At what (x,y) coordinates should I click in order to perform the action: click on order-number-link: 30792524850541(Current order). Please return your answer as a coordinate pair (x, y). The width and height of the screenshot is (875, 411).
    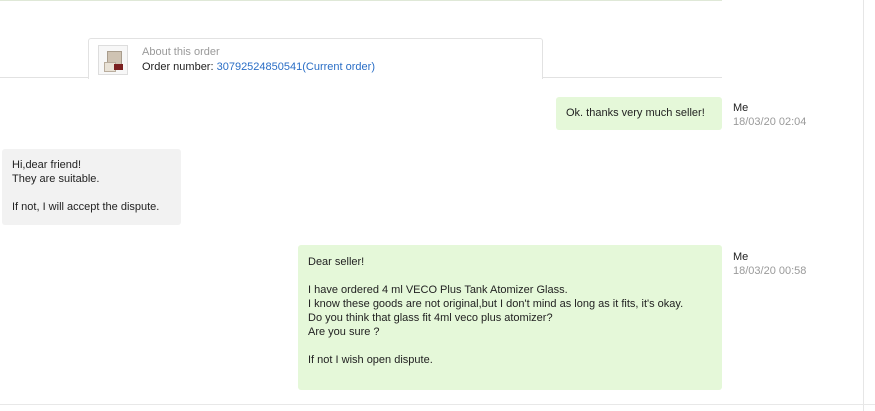
    Looking at the image, I should click on (296, 67).